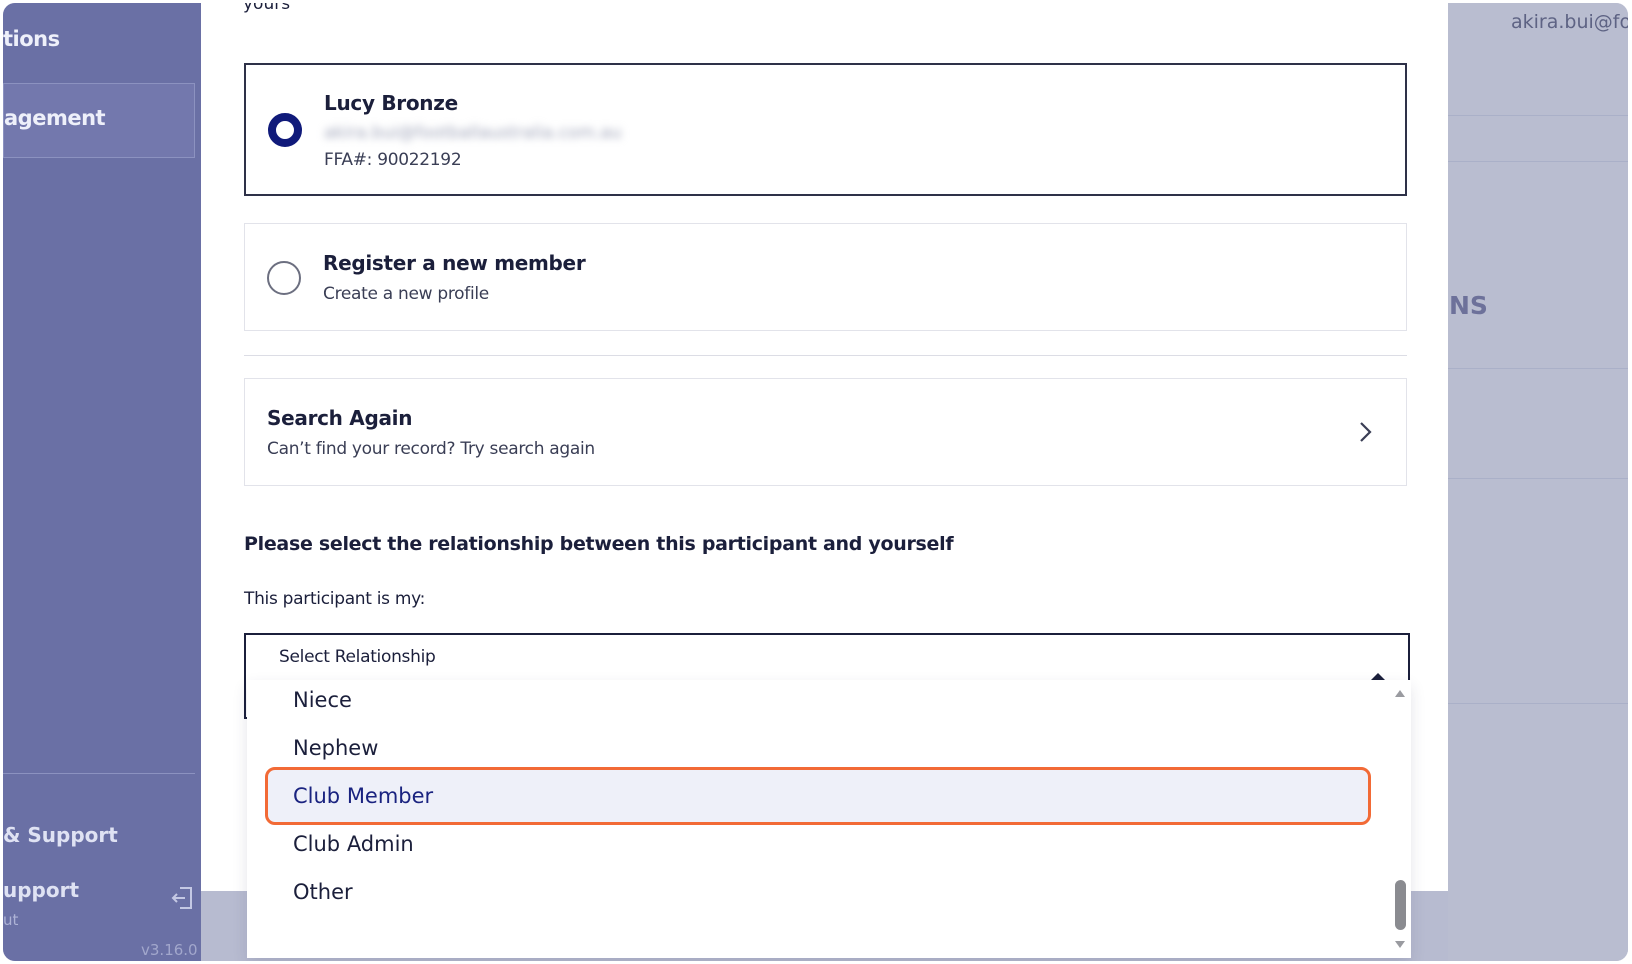 The height and width of the screenshot is (964, 1632). What do you see at coordinates (1538, 482) in the screenshot?
I see `background-content` at bounding box center [1538, 482].